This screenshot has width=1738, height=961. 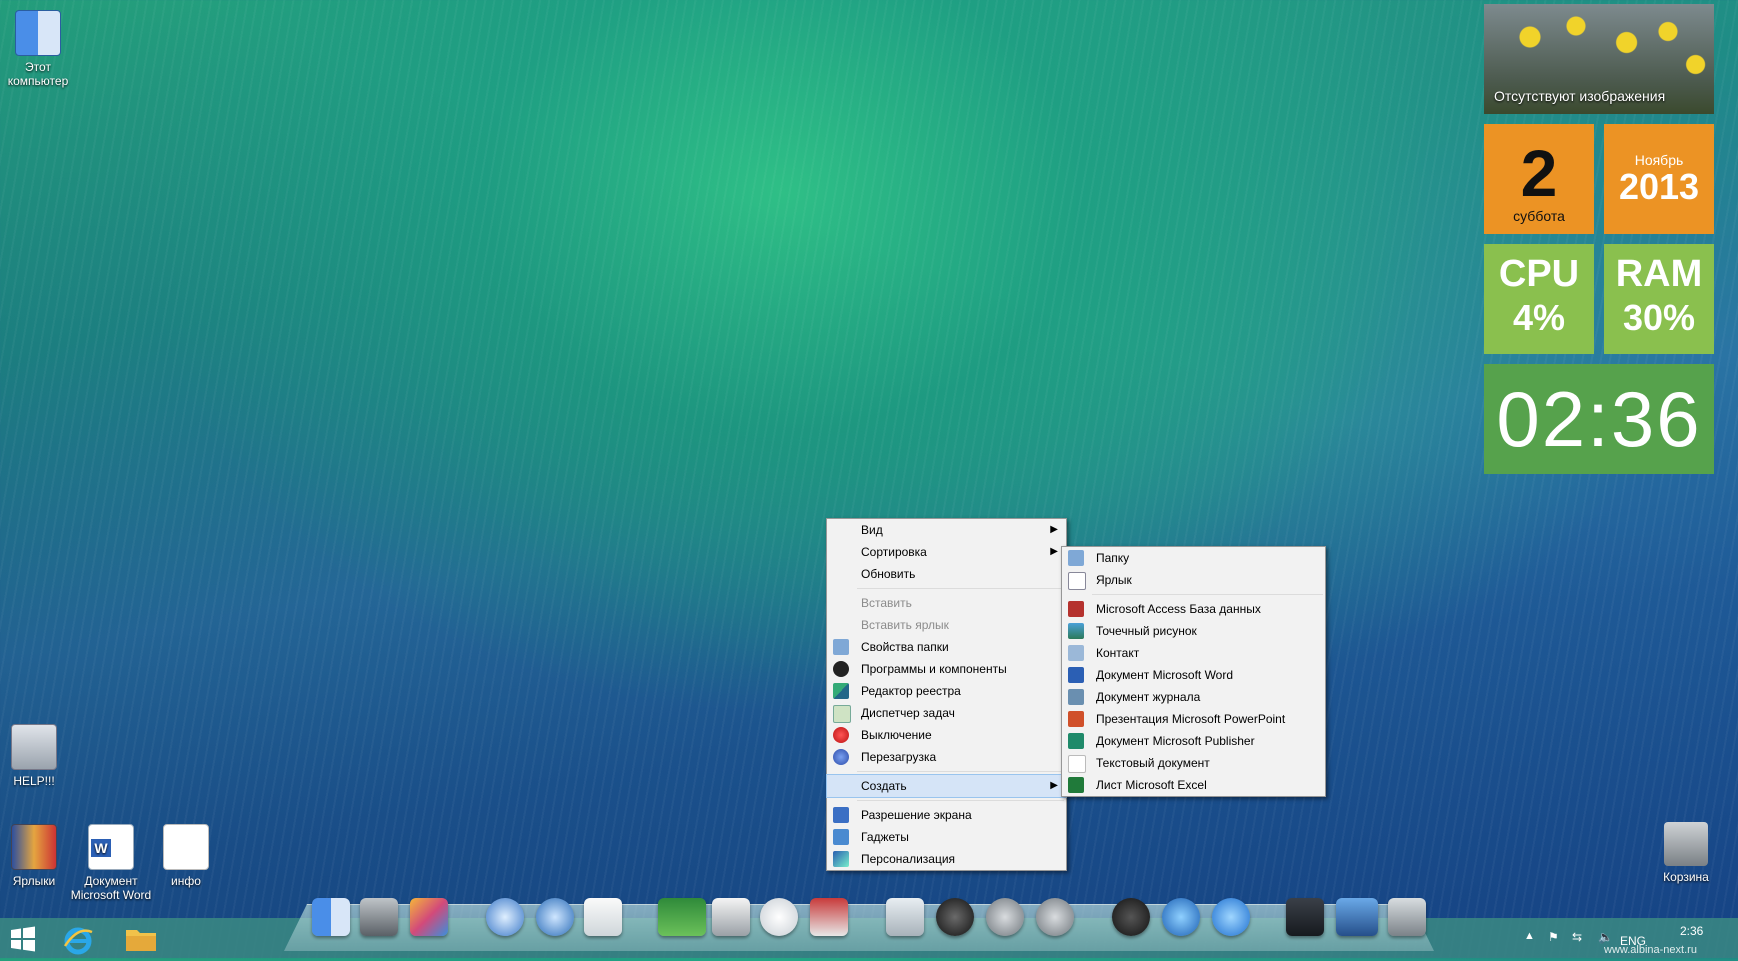 I want to click on menu-item-restart: Перезагрузка, so click(x=946, y=757).